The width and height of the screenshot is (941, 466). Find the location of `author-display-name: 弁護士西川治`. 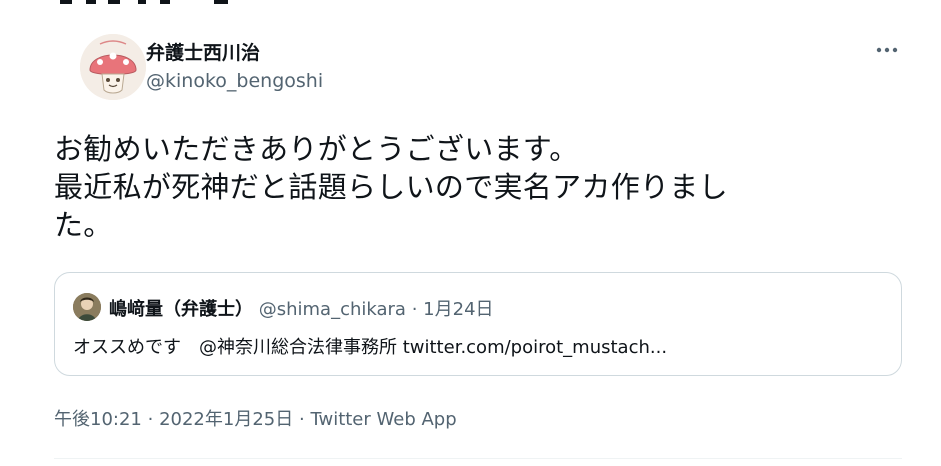

author-display-name: 弁護士西川治 is located at coordinates (203, 51).